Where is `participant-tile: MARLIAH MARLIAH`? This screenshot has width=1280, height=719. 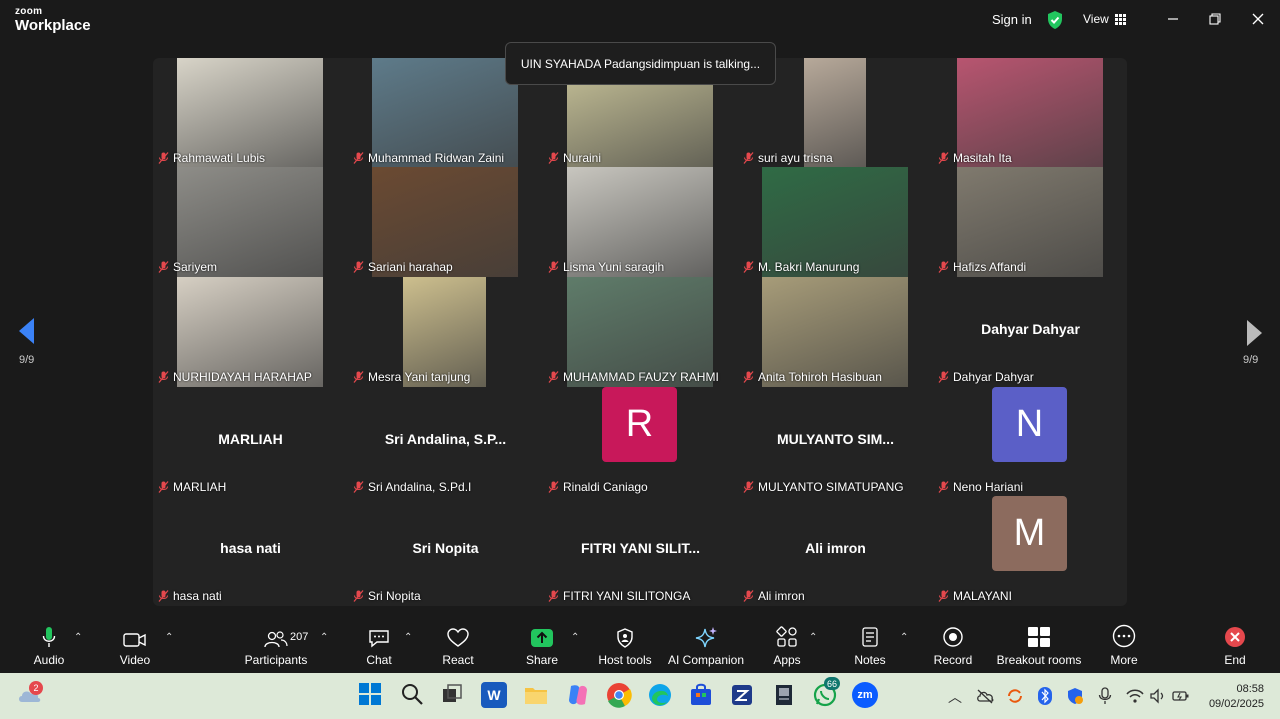
participant-tile: MARLIAH MARLIAH is located at coordinates (250, 442).